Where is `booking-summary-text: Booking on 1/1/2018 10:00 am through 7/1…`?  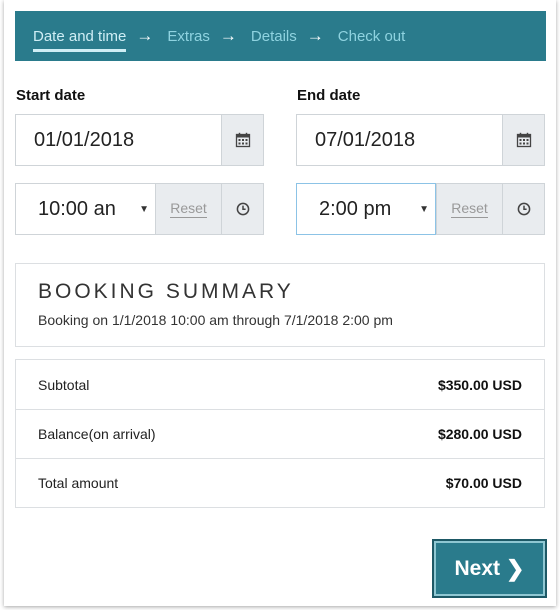
booking-summary-text: Booking on 1/1/2018 10:00 am through 7/1… is located at coordinates (215, 320).